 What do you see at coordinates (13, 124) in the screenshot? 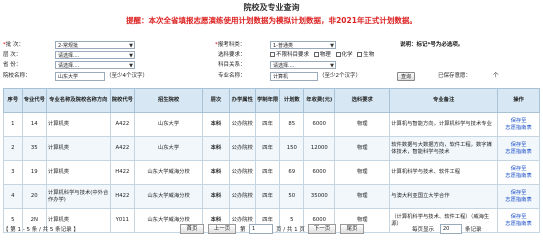
I see `cell-no: 1` at bounding box center [13, 124].